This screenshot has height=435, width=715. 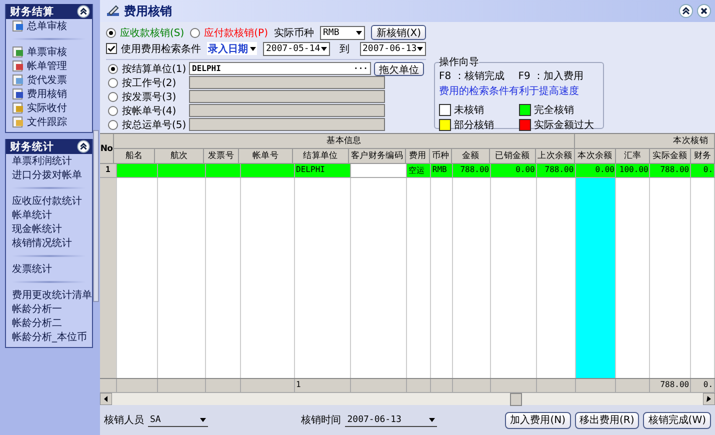 I want to click on sidebar-item: 单票审核, so click(x=49, y=52).